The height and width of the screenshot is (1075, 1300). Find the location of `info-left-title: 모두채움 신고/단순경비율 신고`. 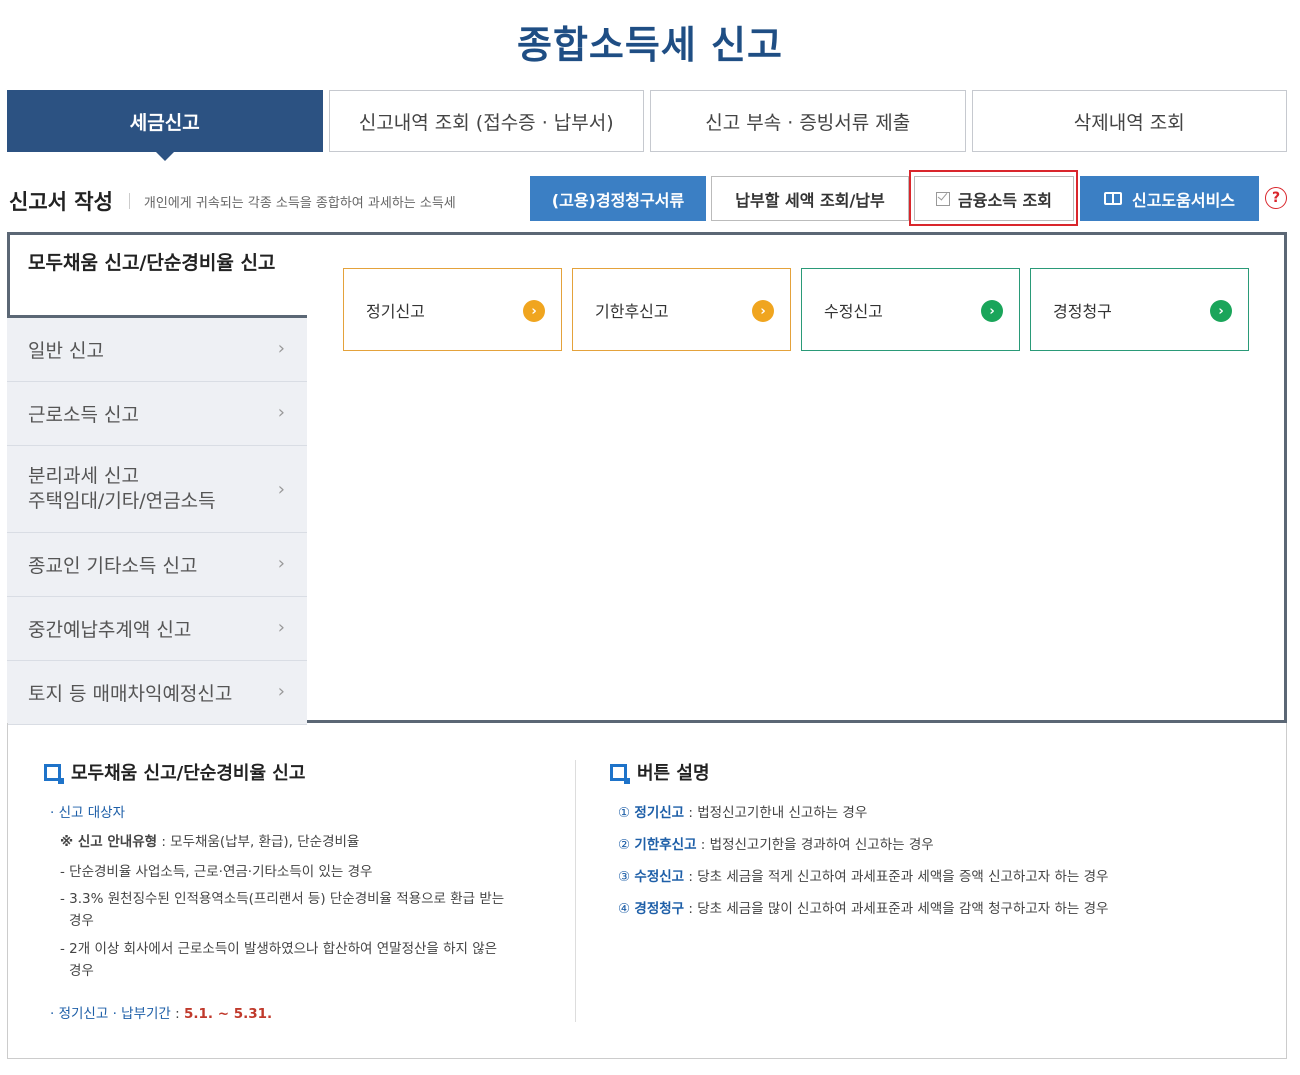

info-left-title: 모두채움 신고/단순경비율 신고 is located at coordinates (174, 772).